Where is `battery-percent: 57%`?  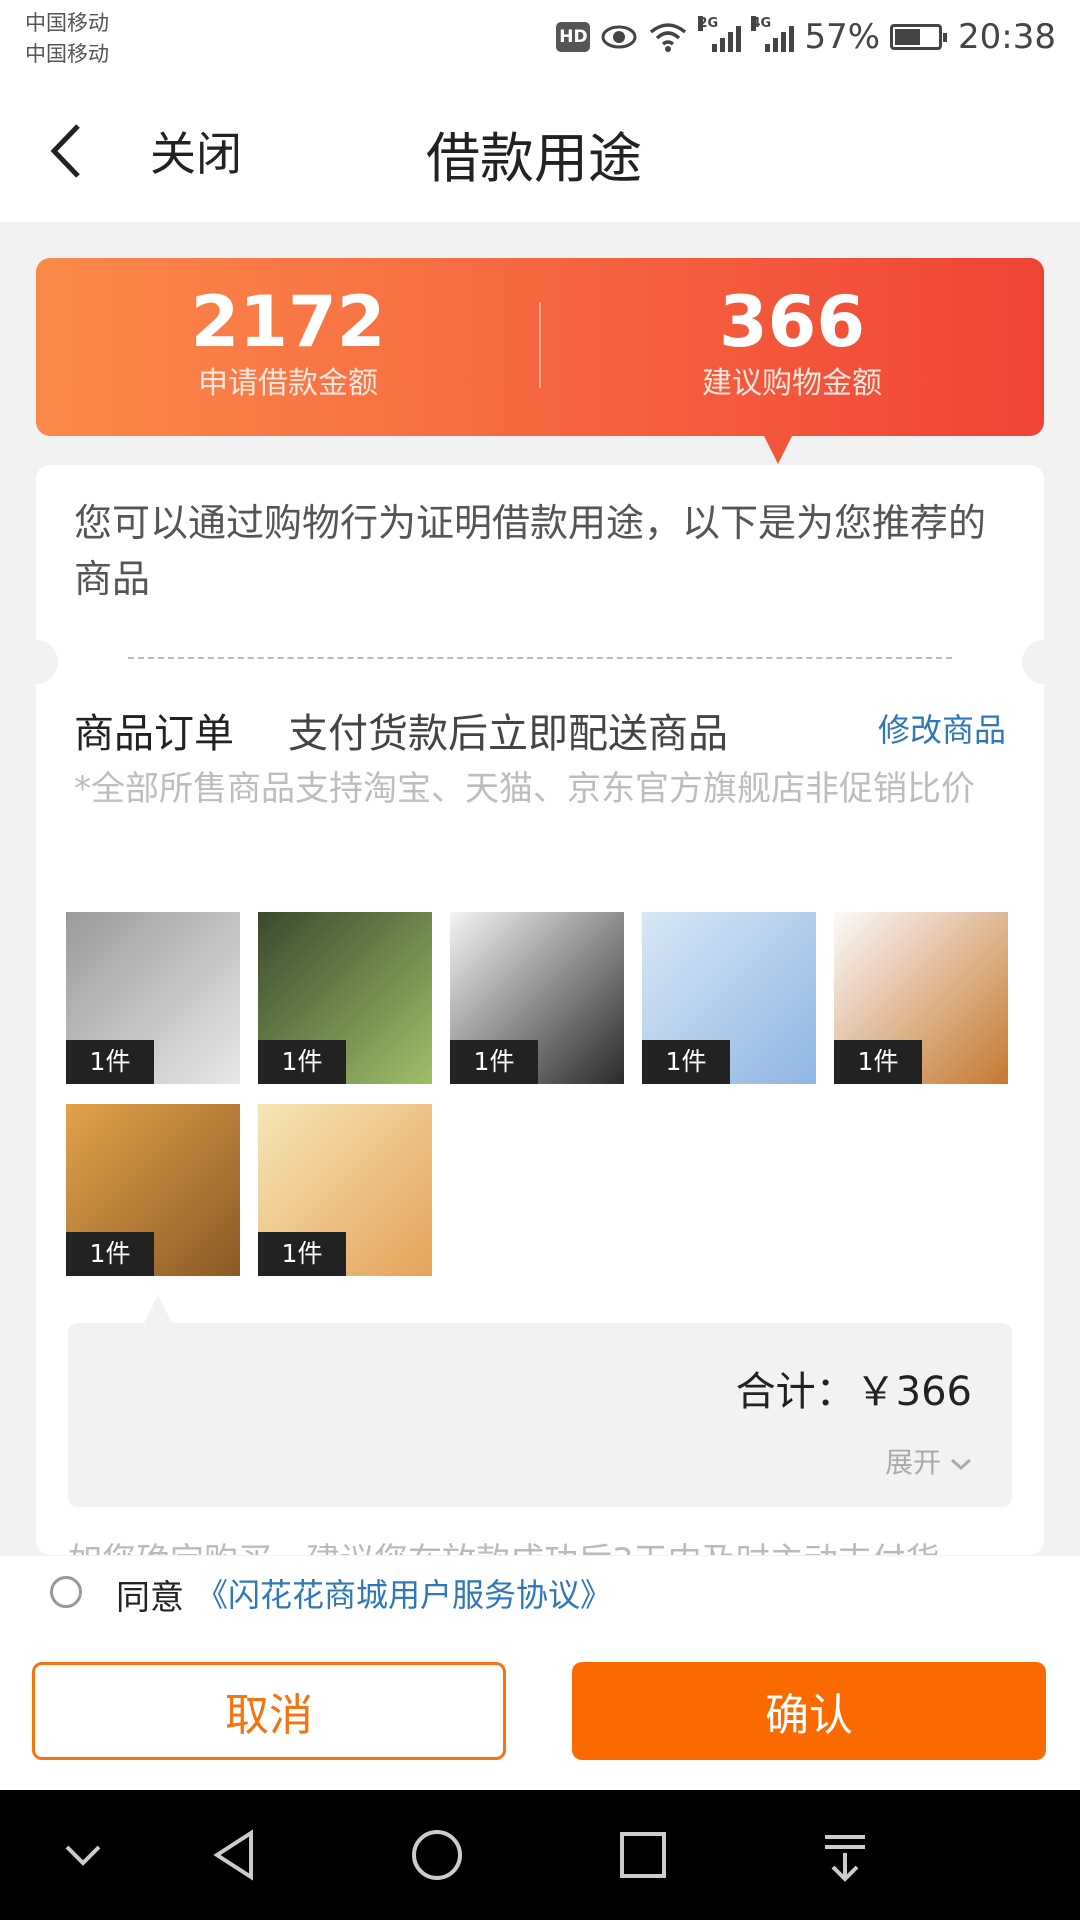 battery-percent: 57% is located at coordinates (842, 37).